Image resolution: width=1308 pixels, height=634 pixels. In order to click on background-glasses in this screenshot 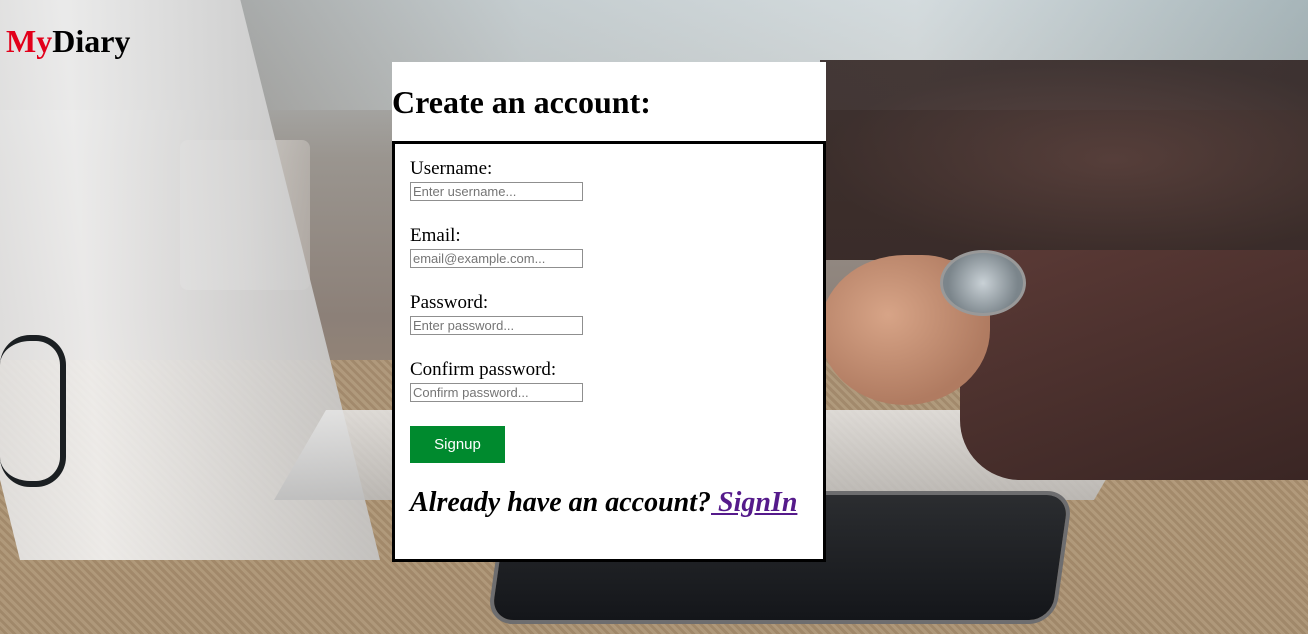, I will do `click(33, 411)`.